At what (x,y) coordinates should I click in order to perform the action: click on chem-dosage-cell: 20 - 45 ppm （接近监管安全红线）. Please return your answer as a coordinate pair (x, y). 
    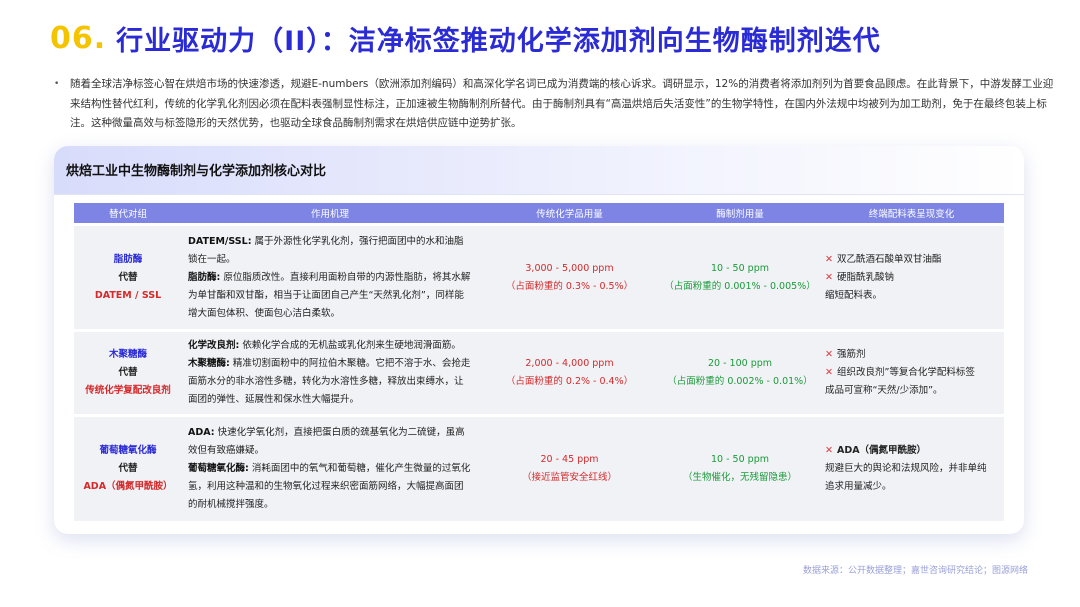
    Looking at the image, I should click on (569, 469).